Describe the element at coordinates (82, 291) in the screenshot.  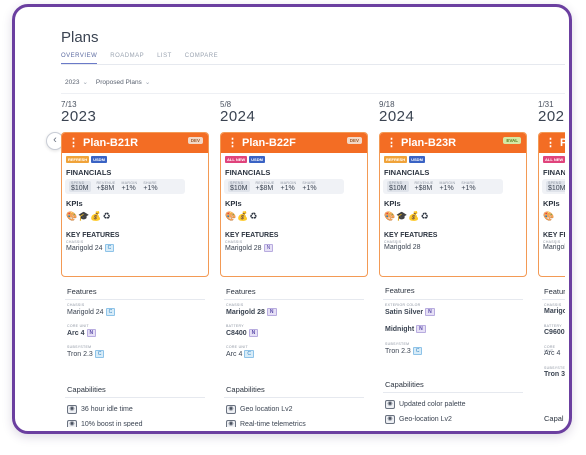
I see `features-heading: Features` at that location.